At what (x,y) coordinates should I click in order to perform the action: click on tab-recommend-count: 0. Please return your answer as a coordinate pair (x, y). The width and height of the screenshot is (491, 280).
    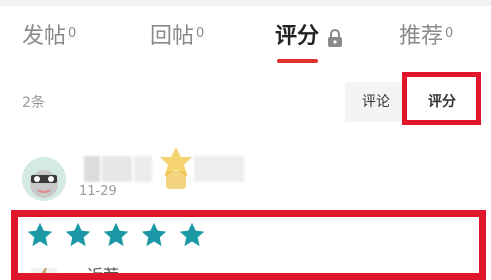
    Looking at the image, I should click on (449, 33).